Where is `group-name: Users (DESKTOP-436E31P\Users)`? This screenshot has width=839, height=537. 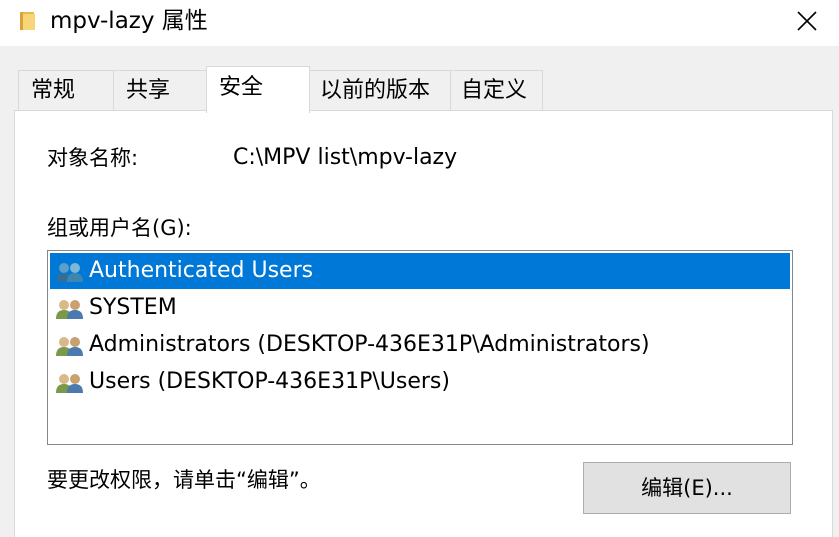 group-name: Users (DESKTOP-436E31P\Users) is located at coordinates (269, 381).